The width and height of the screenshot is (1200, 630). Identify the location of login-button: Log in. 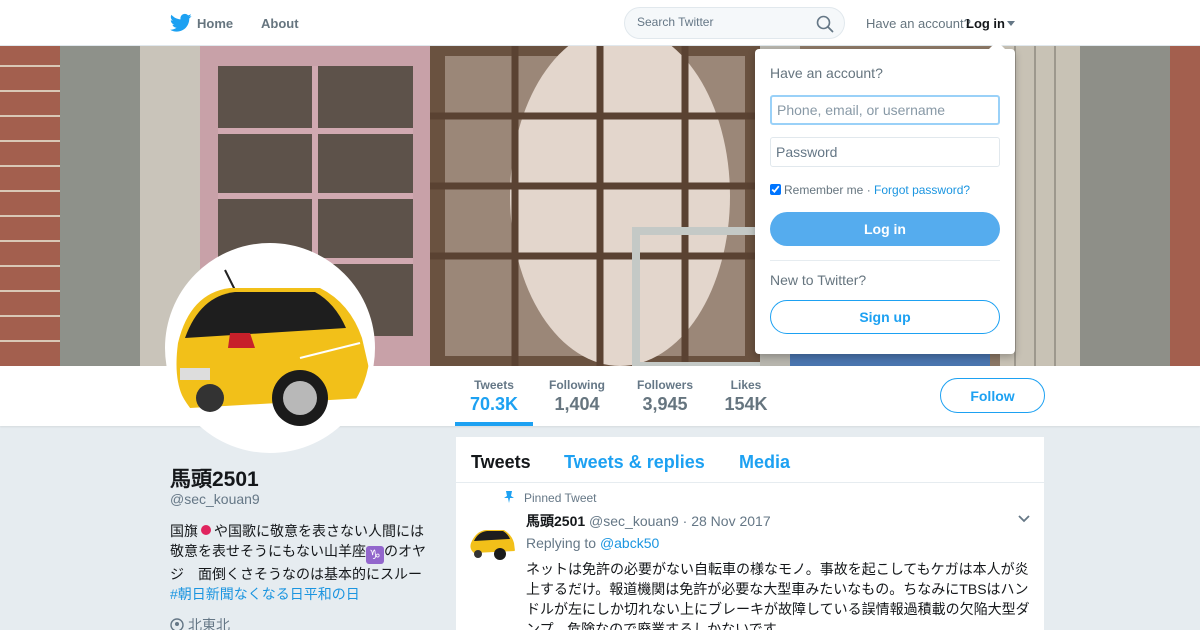
(885, 229).